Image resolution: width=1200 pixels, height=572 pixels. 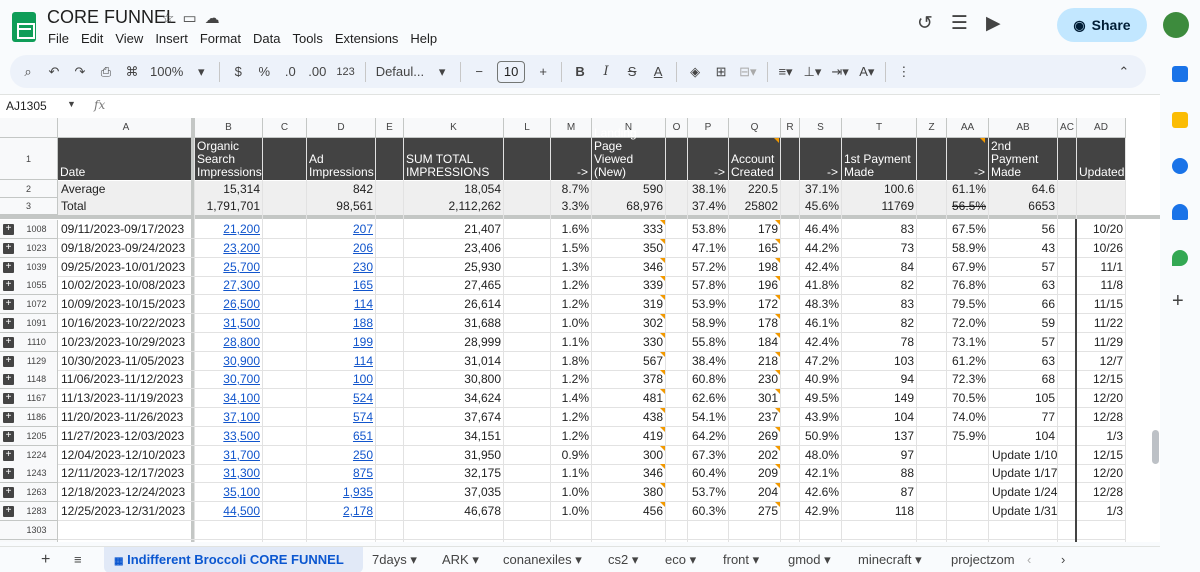 What do you see at coordinates (708, 492) in the screenshot?
I see `cell-p: 53.7%` at bounding box center [708, 492].